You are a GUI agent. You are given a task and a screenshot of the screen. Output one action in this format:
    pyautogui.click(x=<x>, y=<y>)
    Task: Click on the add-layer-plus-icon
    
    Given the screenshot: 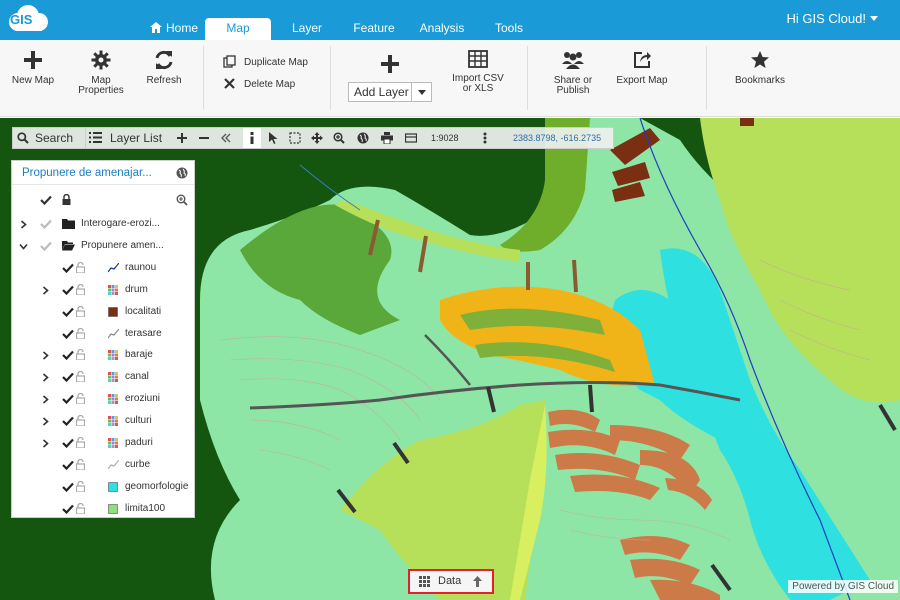 What is the action you would take?
    pyautogui.click(x=390, y=64)
    